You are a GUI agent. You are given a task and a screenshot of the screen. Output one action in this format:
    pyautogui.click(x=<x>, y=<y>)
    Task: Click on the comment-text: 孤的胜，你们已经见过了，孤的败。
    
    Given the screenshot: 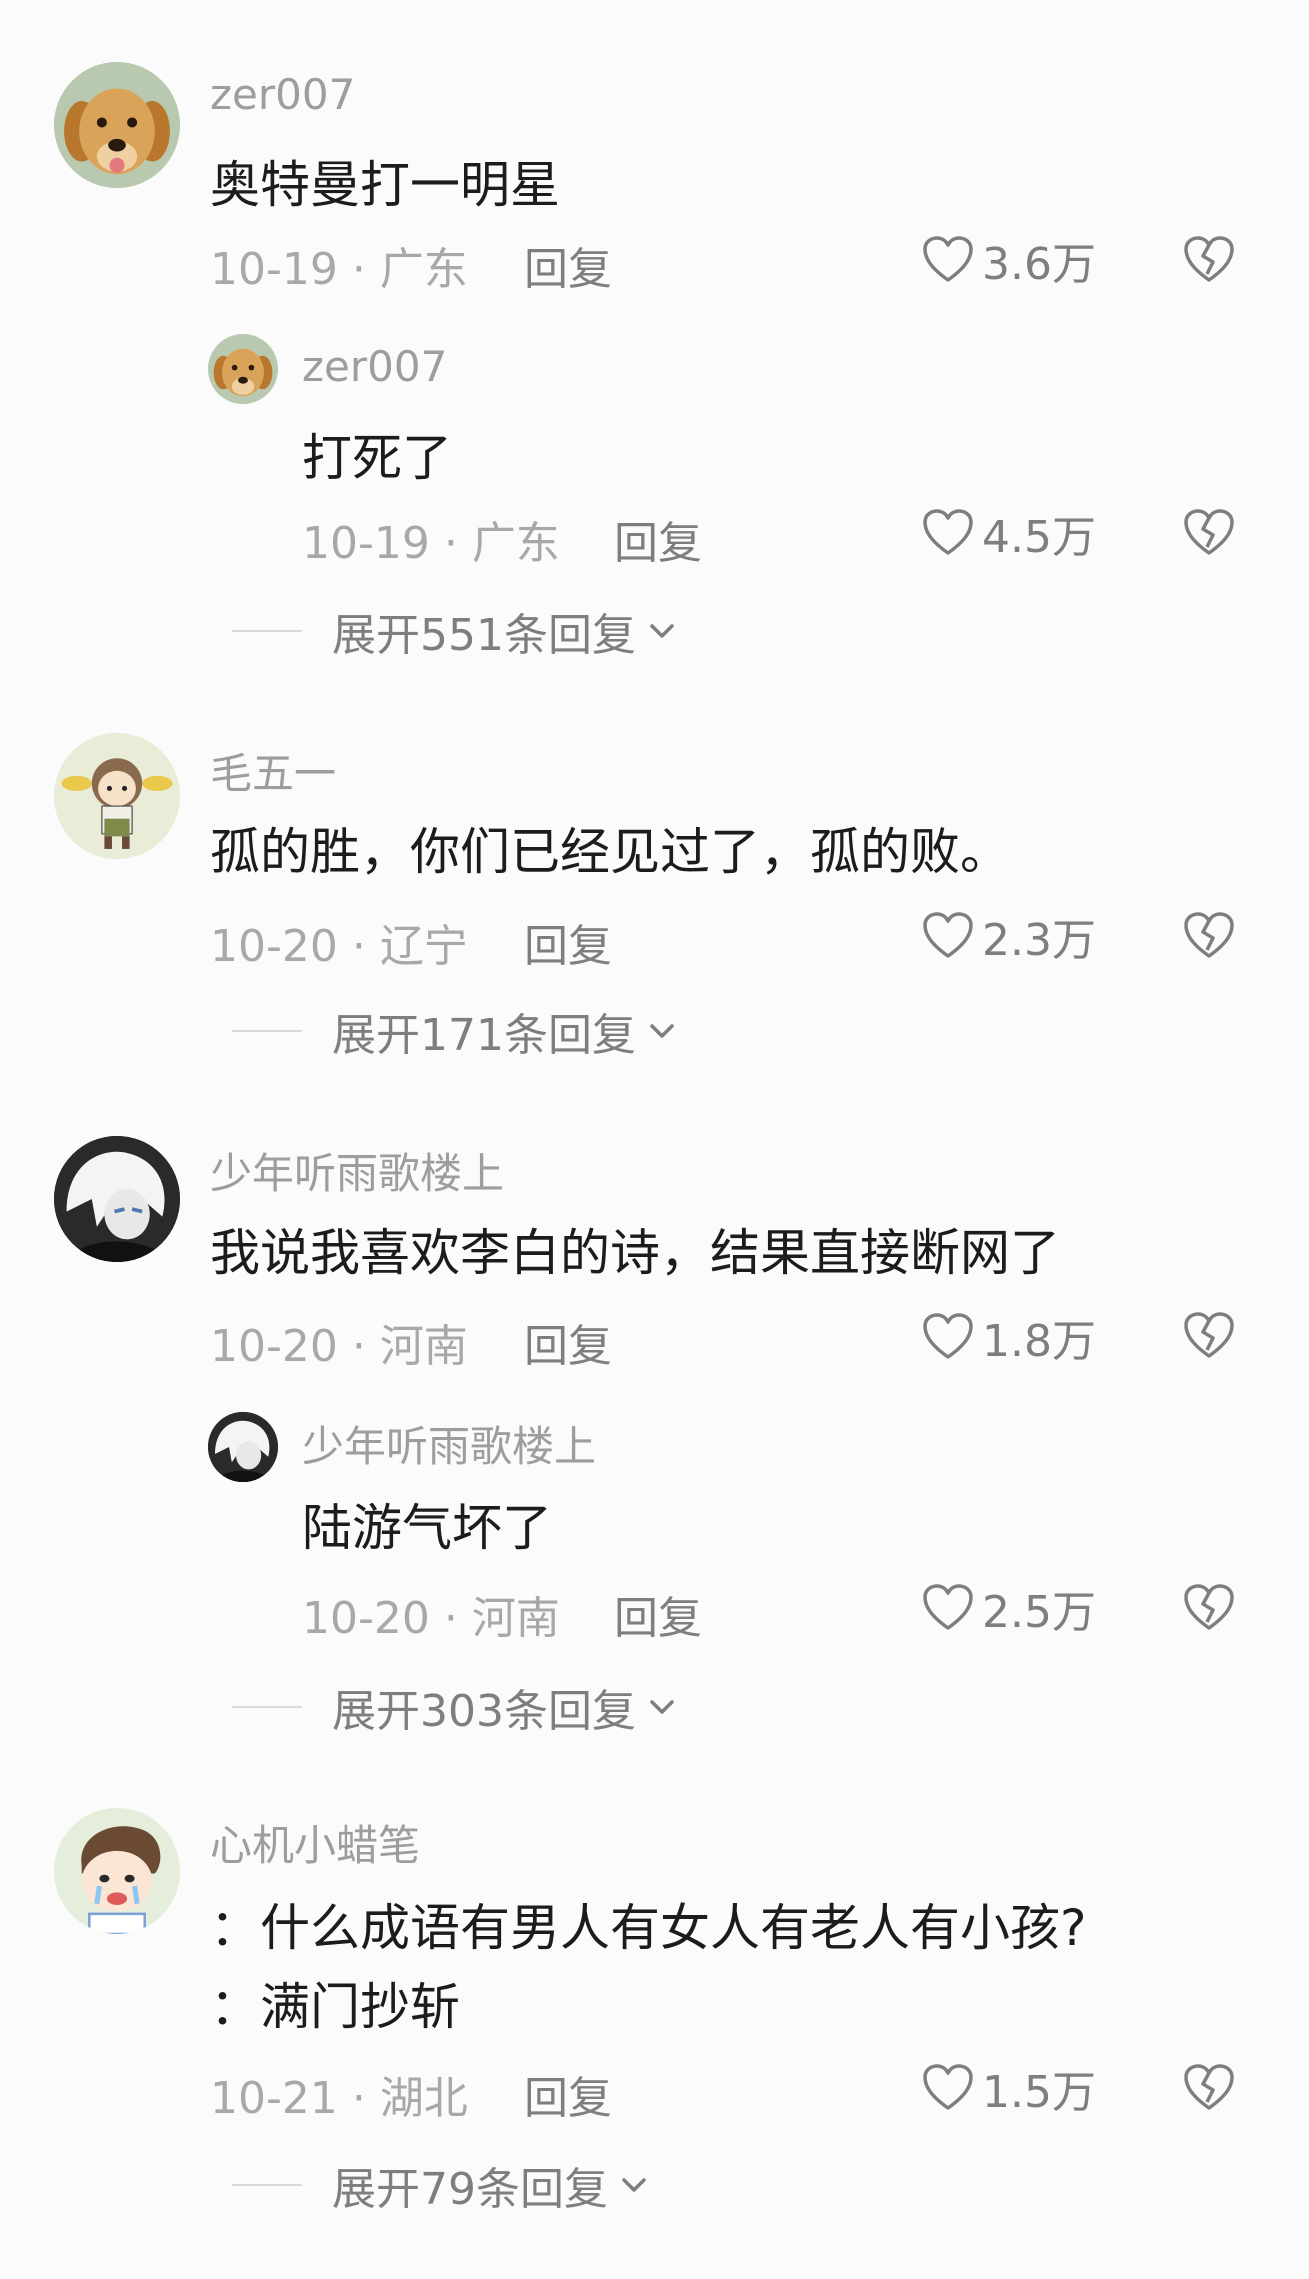 What is the action you would take?
    pyautogui.click(x=610, y=852)
    